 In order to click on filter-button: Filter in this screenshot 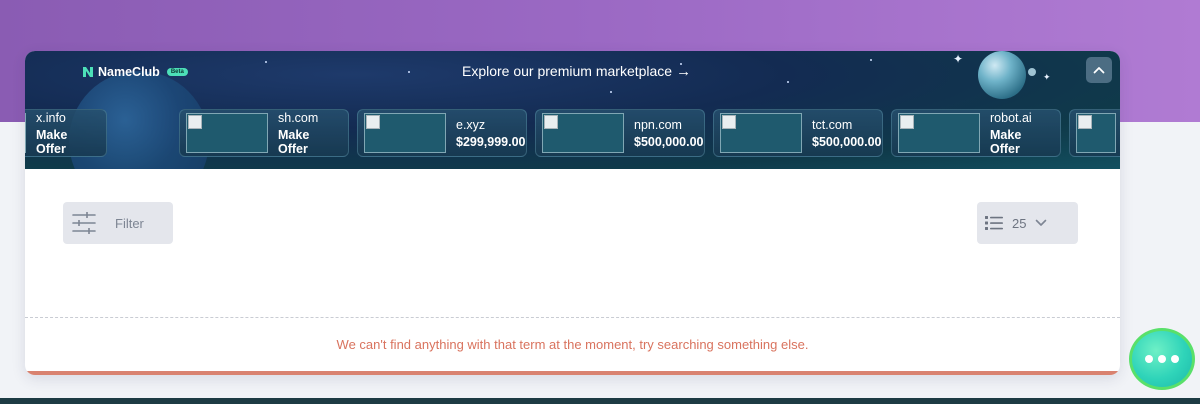, I will do `click(118, 223)`.